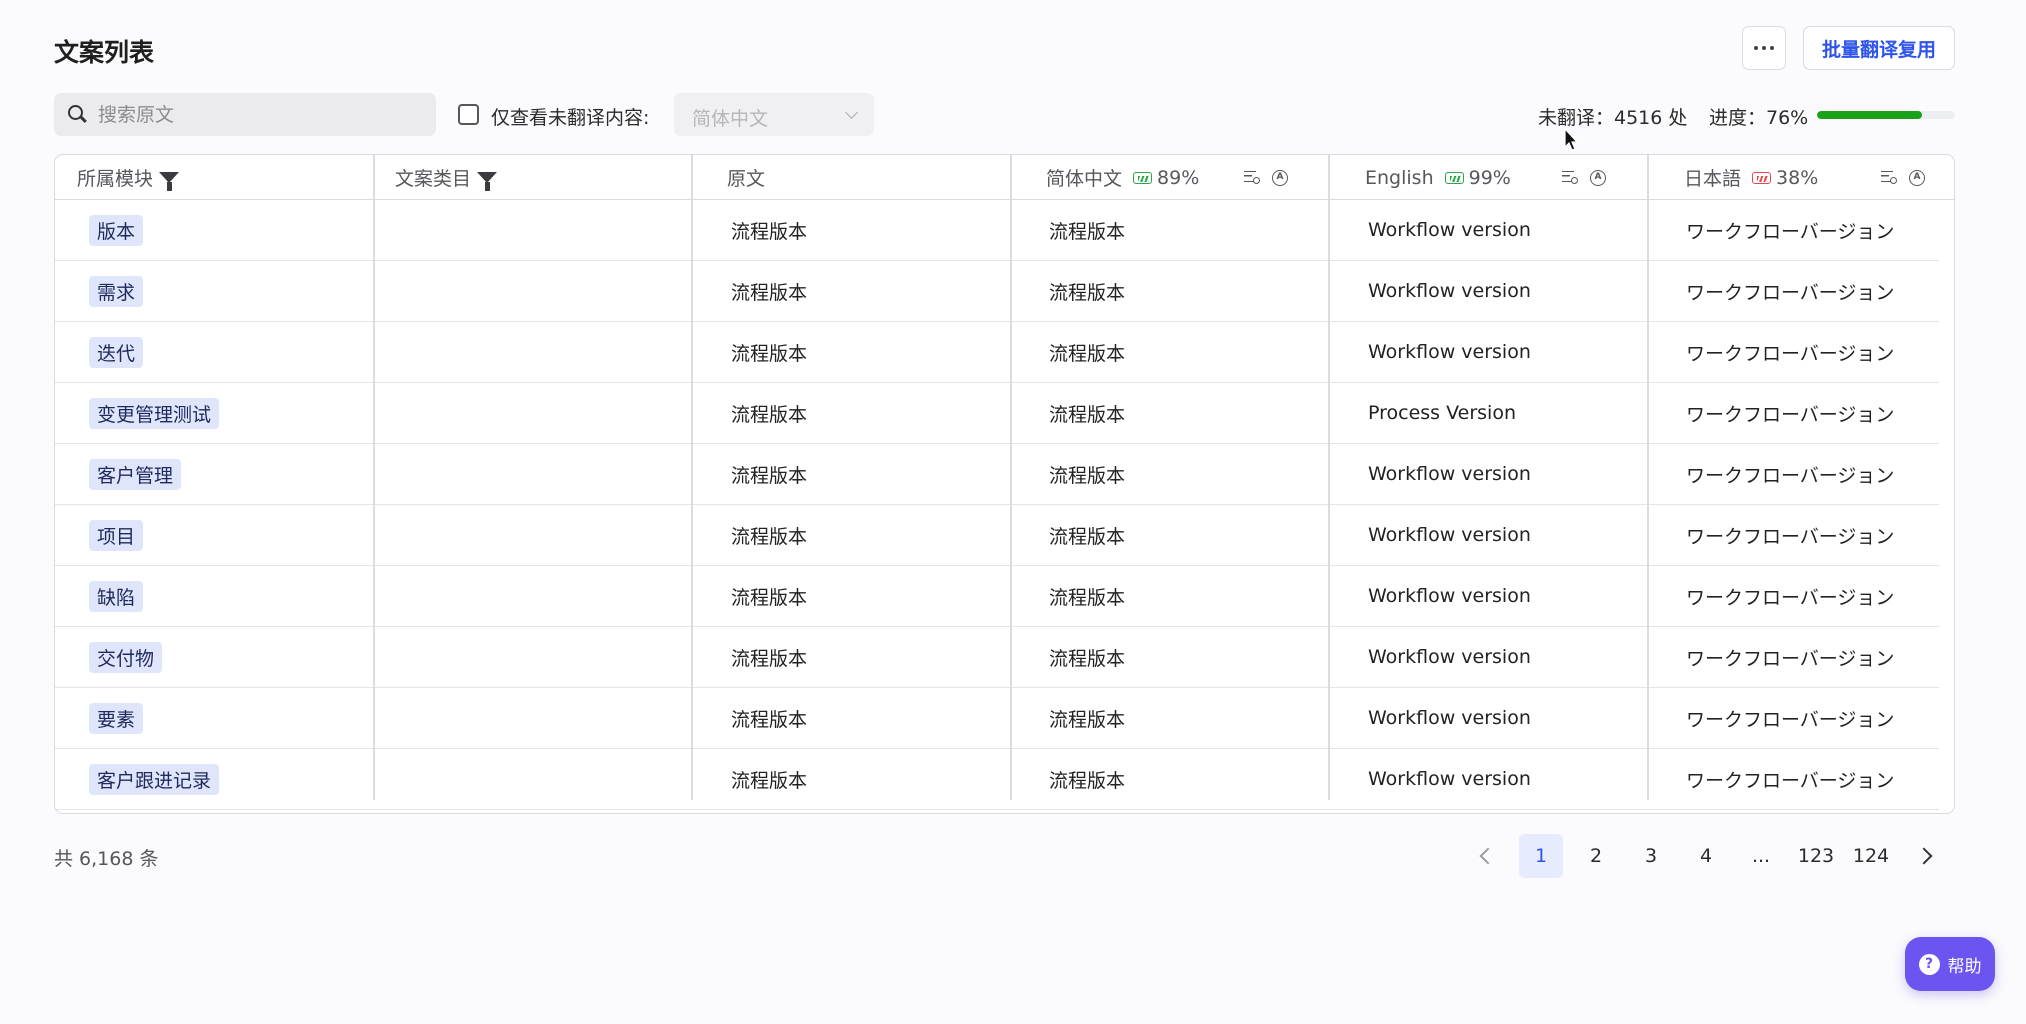  Describe the element at coordinates (1924, 856) in the screenshot. I see `next-page-icon` at that location.